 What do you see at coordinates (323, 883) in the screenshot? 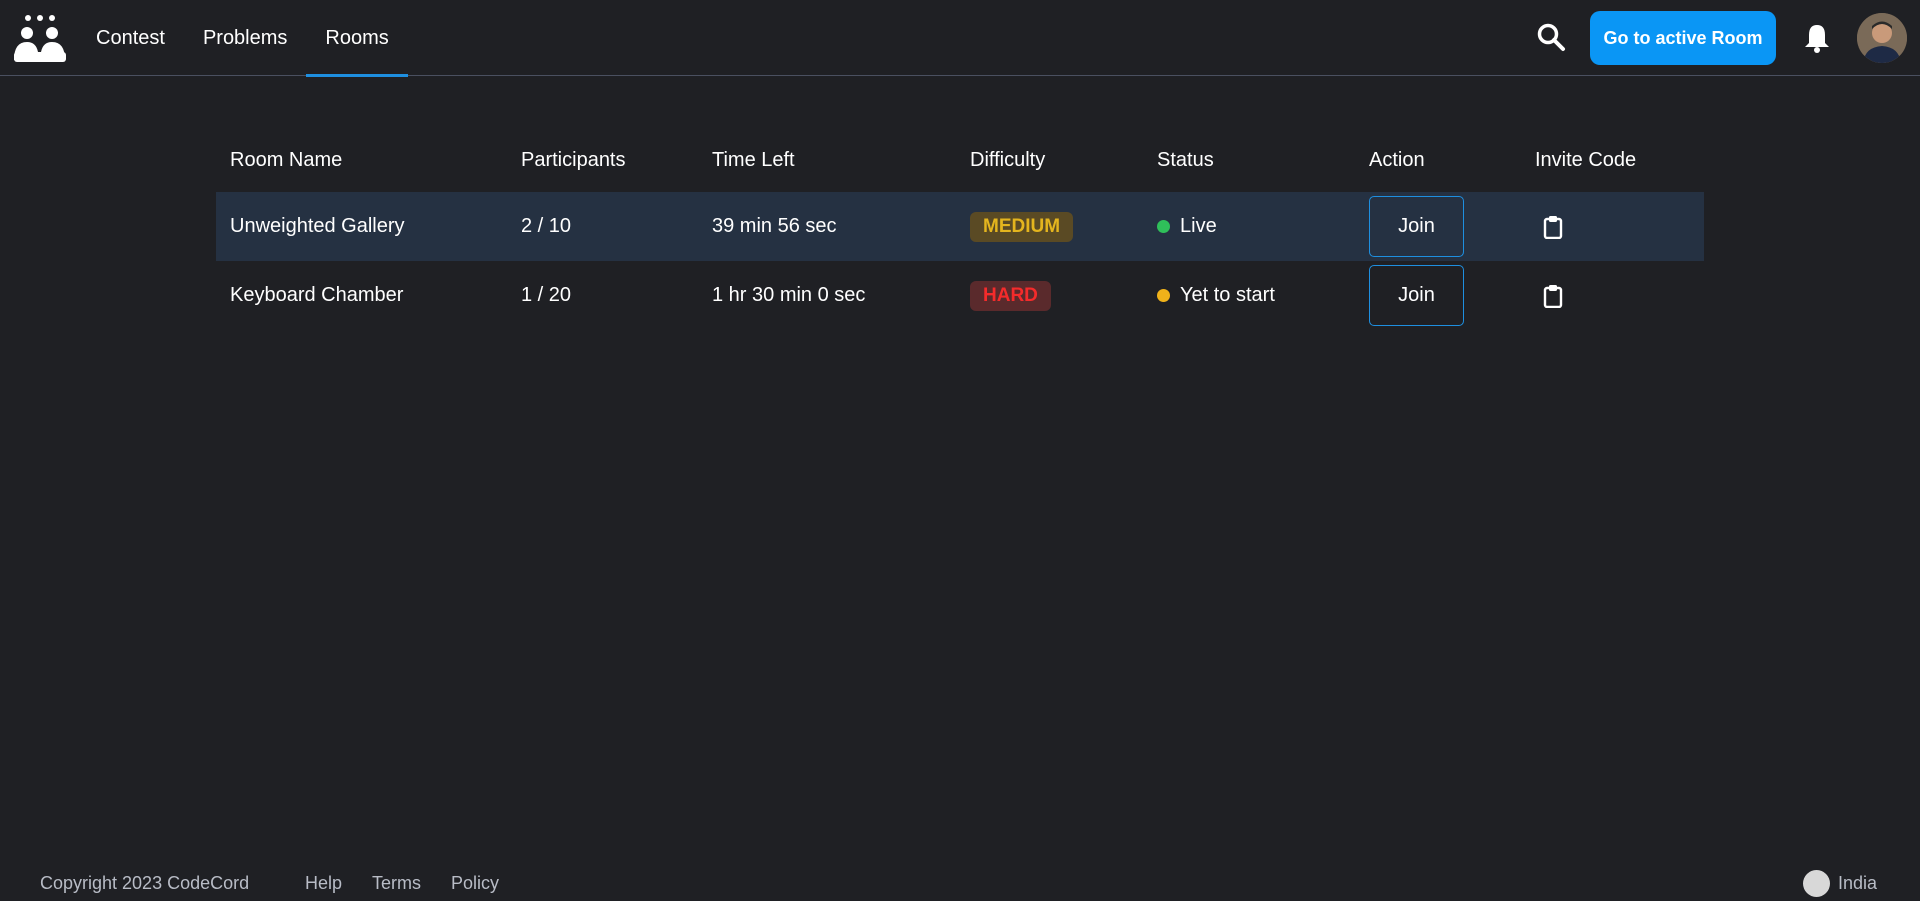
I see `footer-link-help: Help` at bounding box center [323, 883].